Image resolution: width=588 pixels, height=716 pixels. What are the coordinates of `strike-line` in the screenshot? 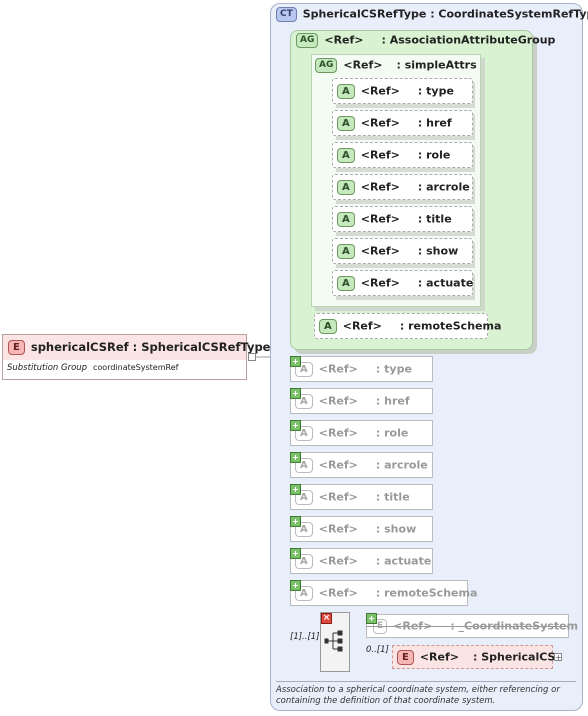 It's located at (467, 626).